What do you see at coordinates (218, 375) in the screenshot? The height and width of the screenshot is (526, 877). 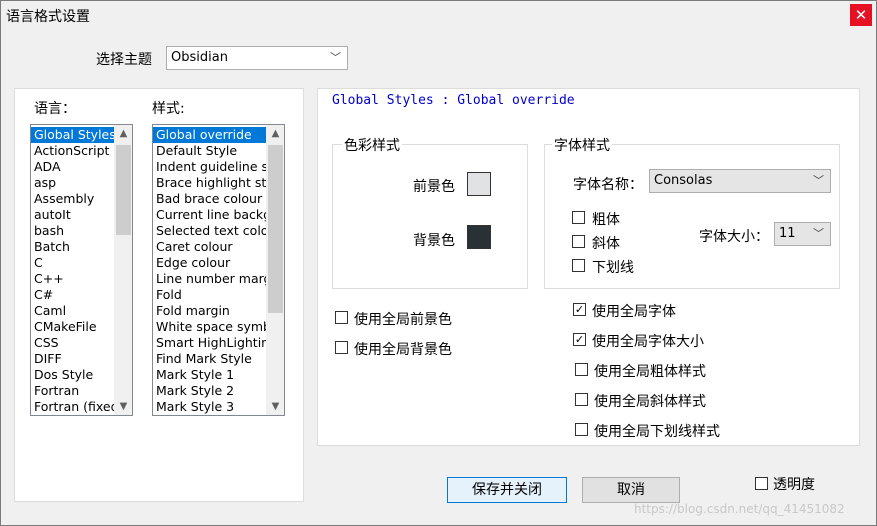 I see `list-item: Mark Style 1` at bounding box center [218, 375].